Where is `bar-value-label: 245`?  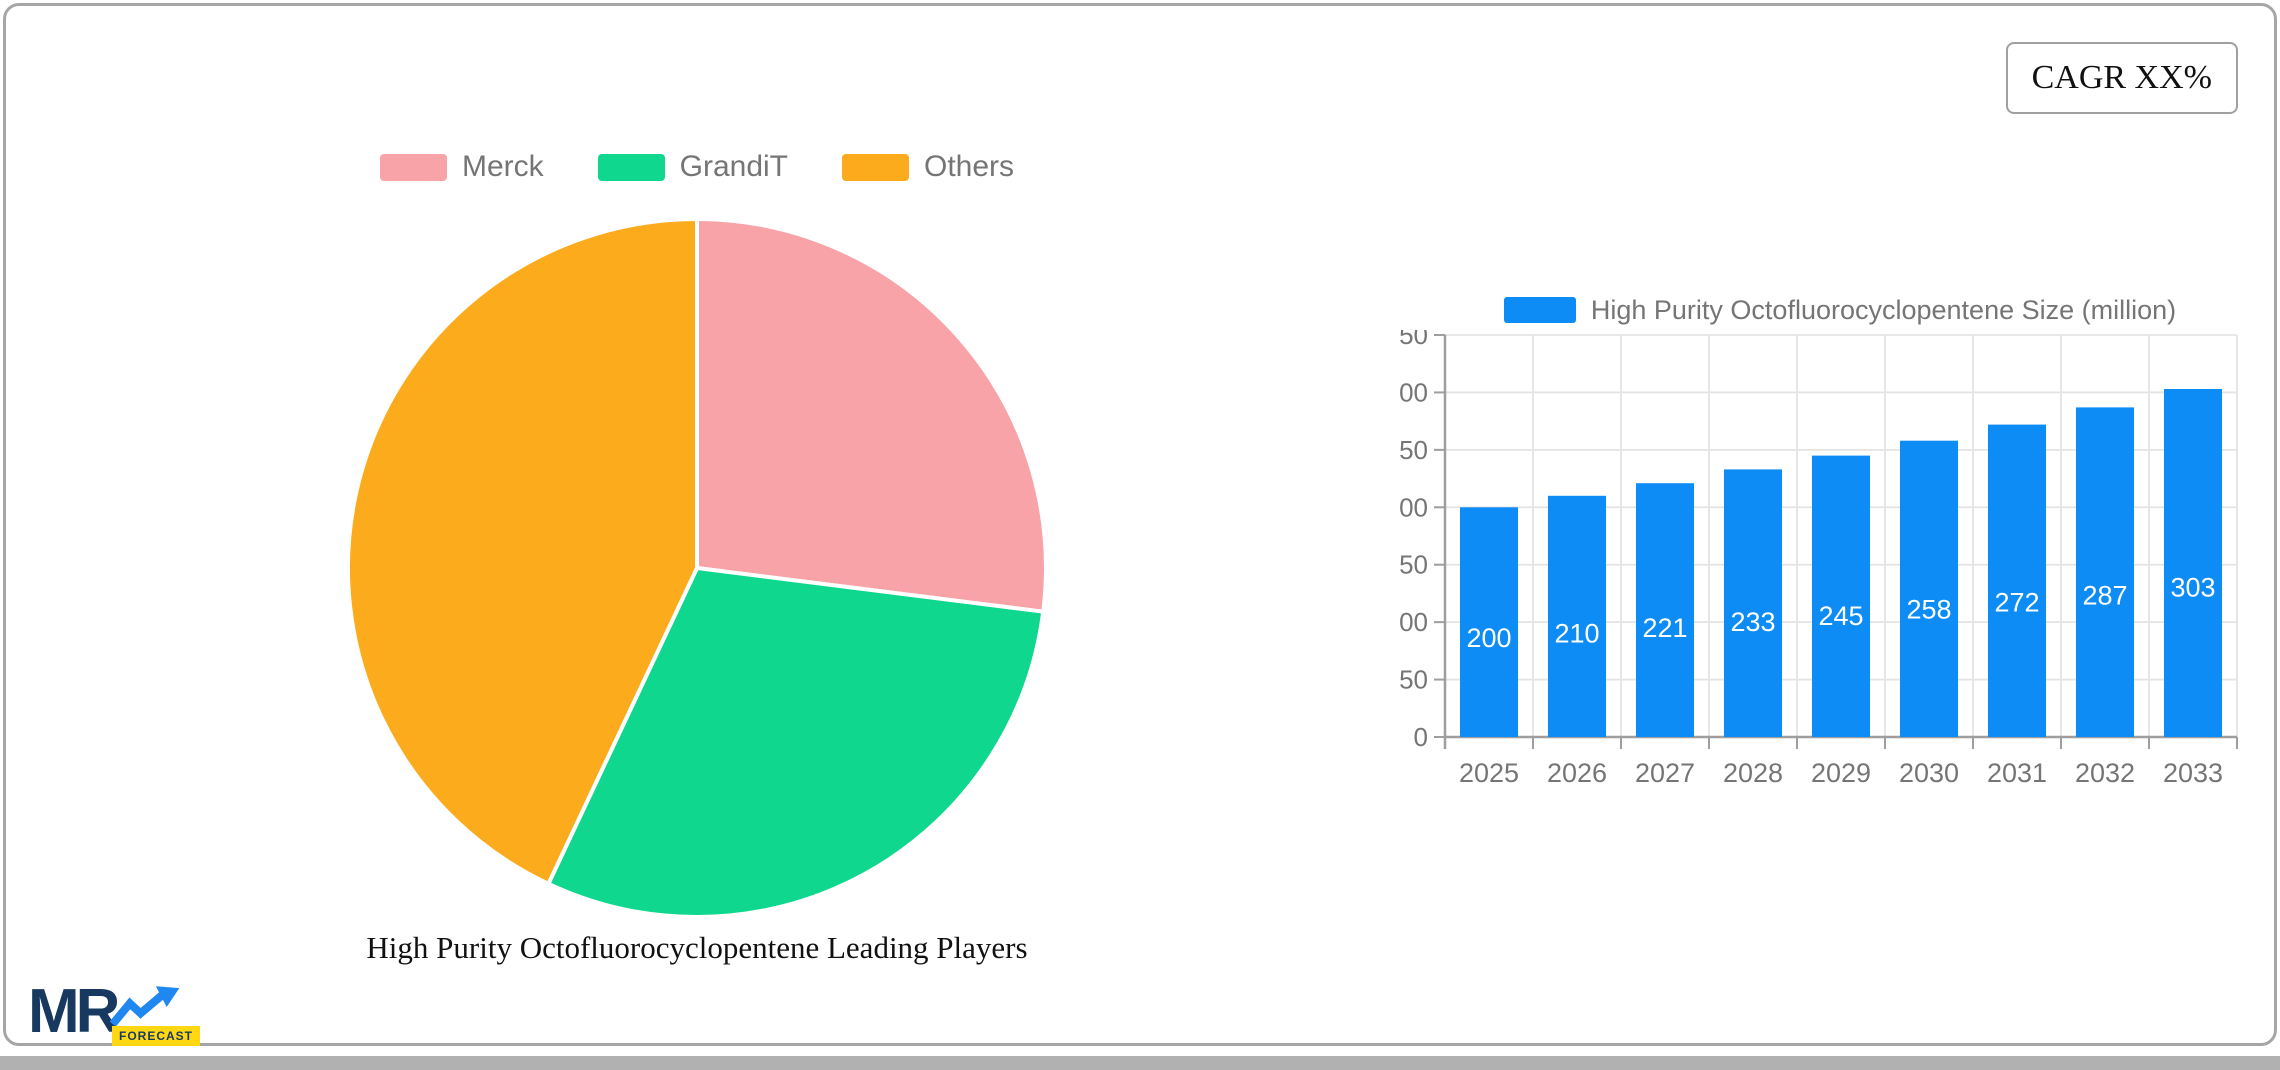 bar-value-label: 245 is located at coordinates (1840, 616).